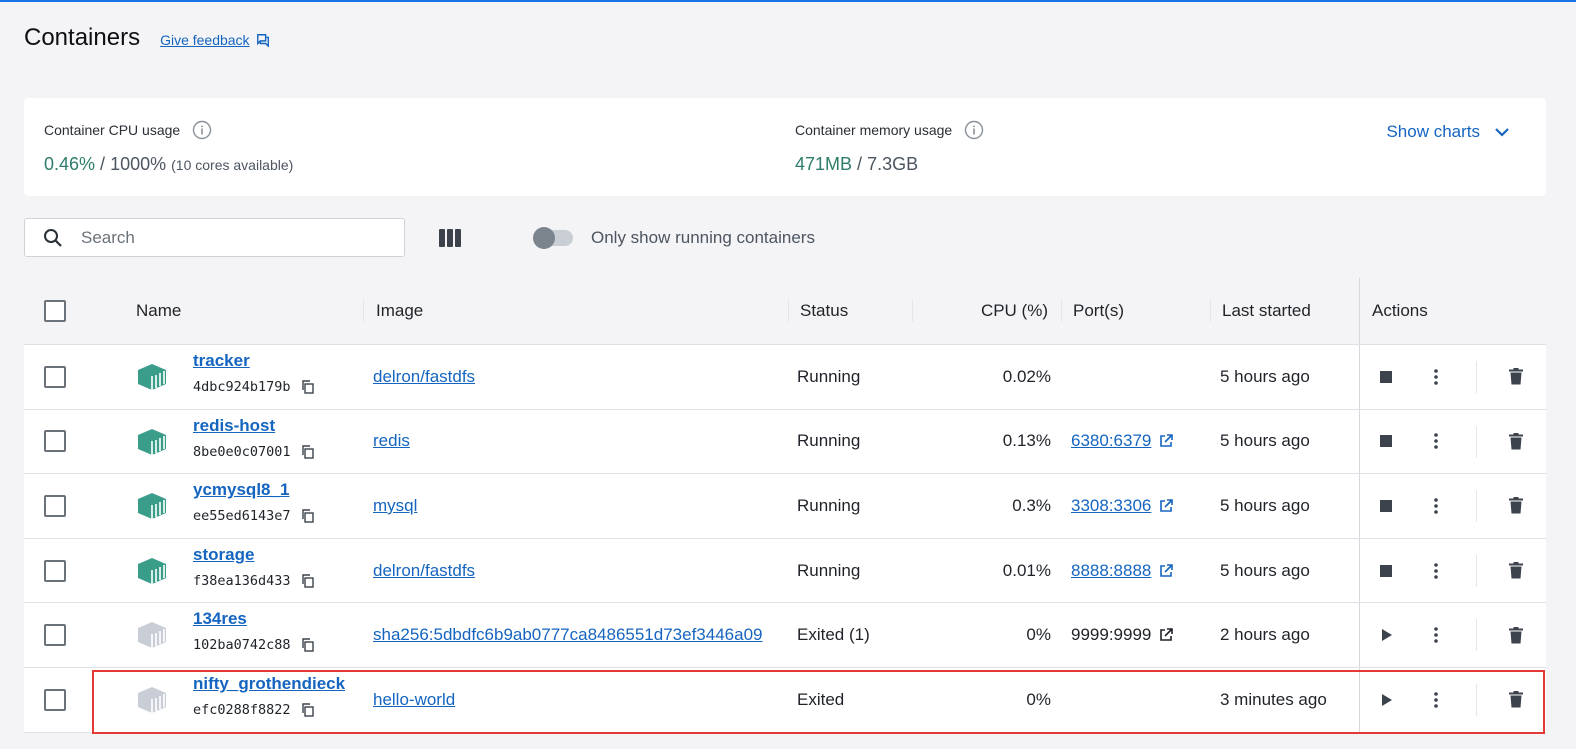  I want to click on port-link: 8888:8888, so click(1111, 571).